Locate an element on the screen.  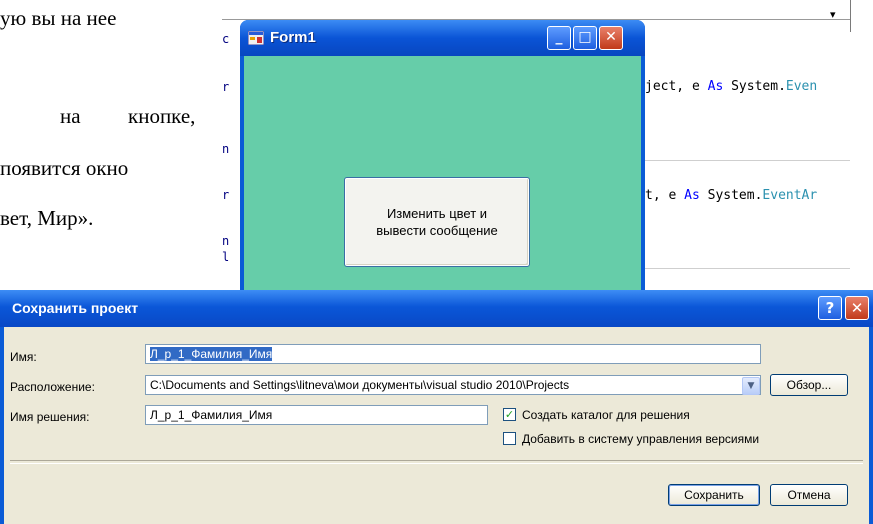
document-text-line-3: кнопке, is located at coordinates (162, 116).